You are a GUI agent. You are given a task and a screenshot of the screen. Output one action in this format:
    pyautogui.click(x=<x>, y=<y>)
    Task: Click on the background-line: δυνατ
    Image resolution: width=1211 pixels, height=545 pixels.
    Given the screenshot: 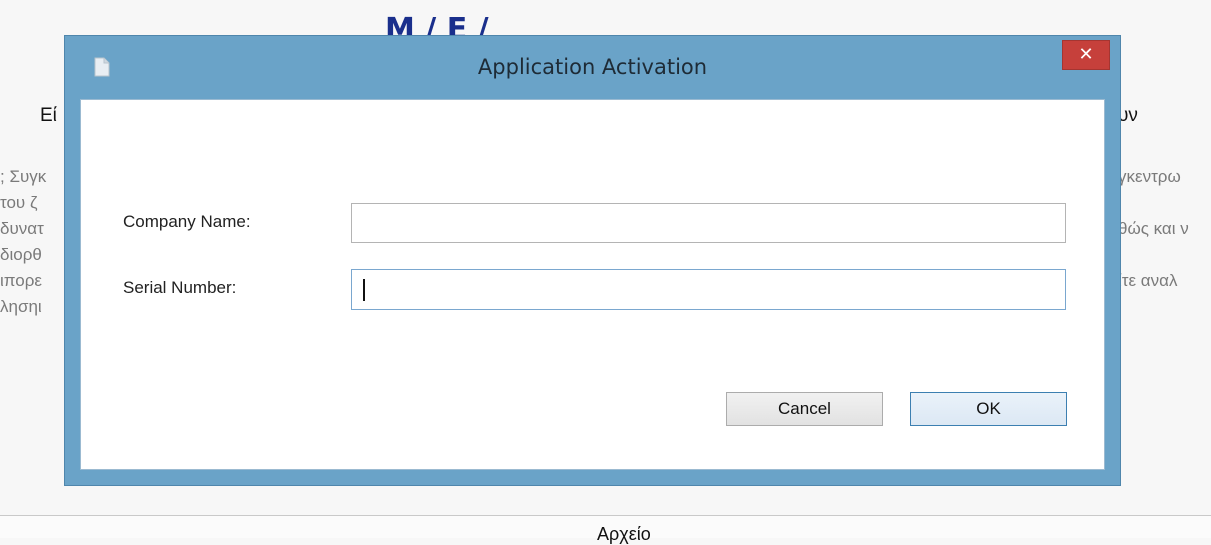 What is the action you would take?
    pyautogui.click(x=22, y=228)
    